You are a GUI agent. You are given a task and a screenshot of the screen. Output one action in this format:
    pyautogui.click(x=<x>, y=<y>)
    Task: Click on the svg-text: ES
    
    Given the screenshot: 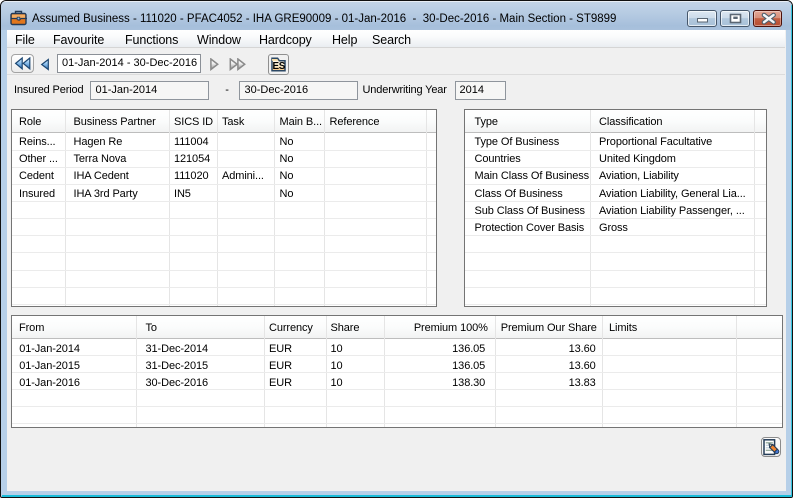 What is the action you would take?
    pyautogui.click(x=278, y=66)
    